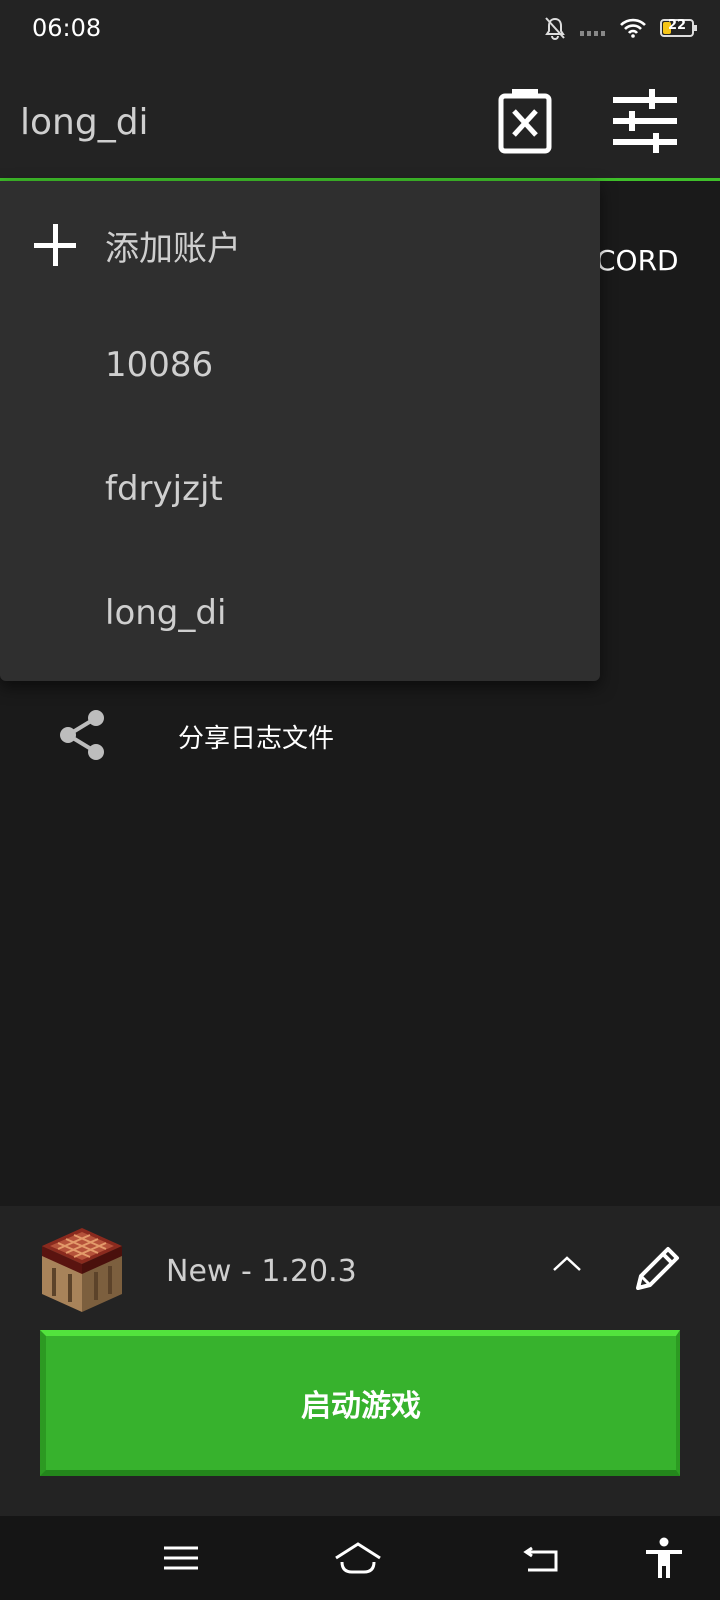  Describe the element at coordinates (182, 1558) in the screenshot. I see `menu-icon` at that location.